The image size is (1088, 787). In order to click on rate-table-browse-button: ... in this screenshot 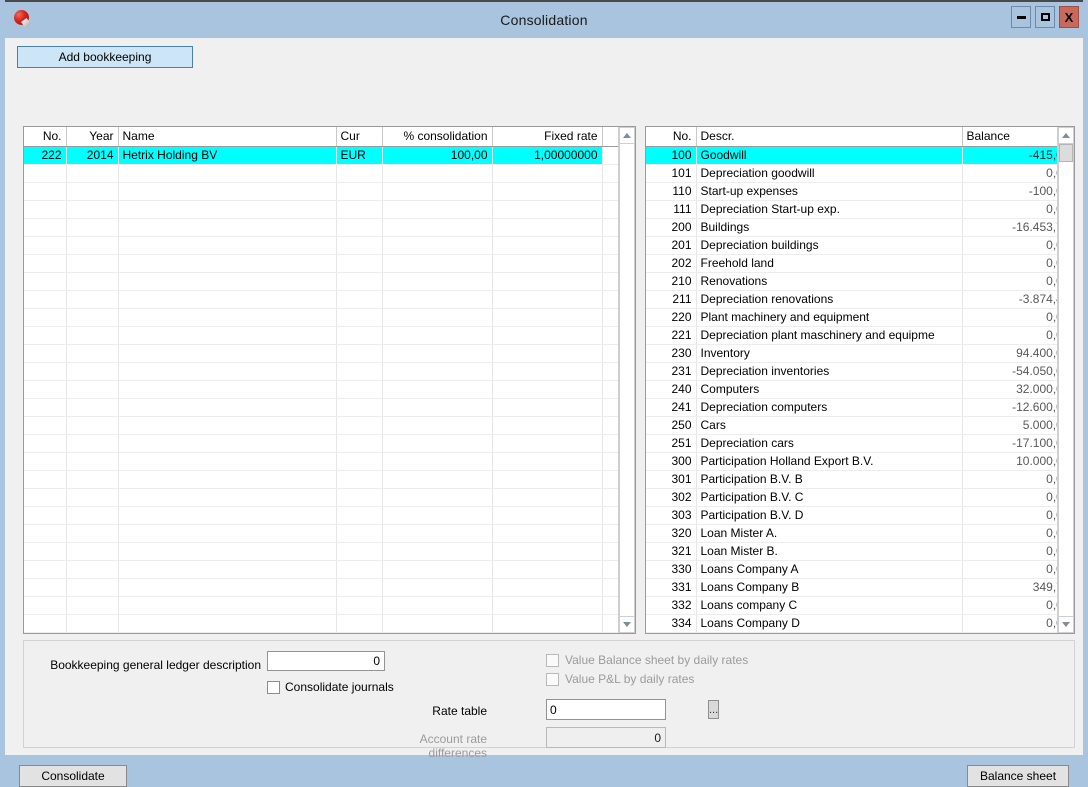, I will do `click(714, 709)`.